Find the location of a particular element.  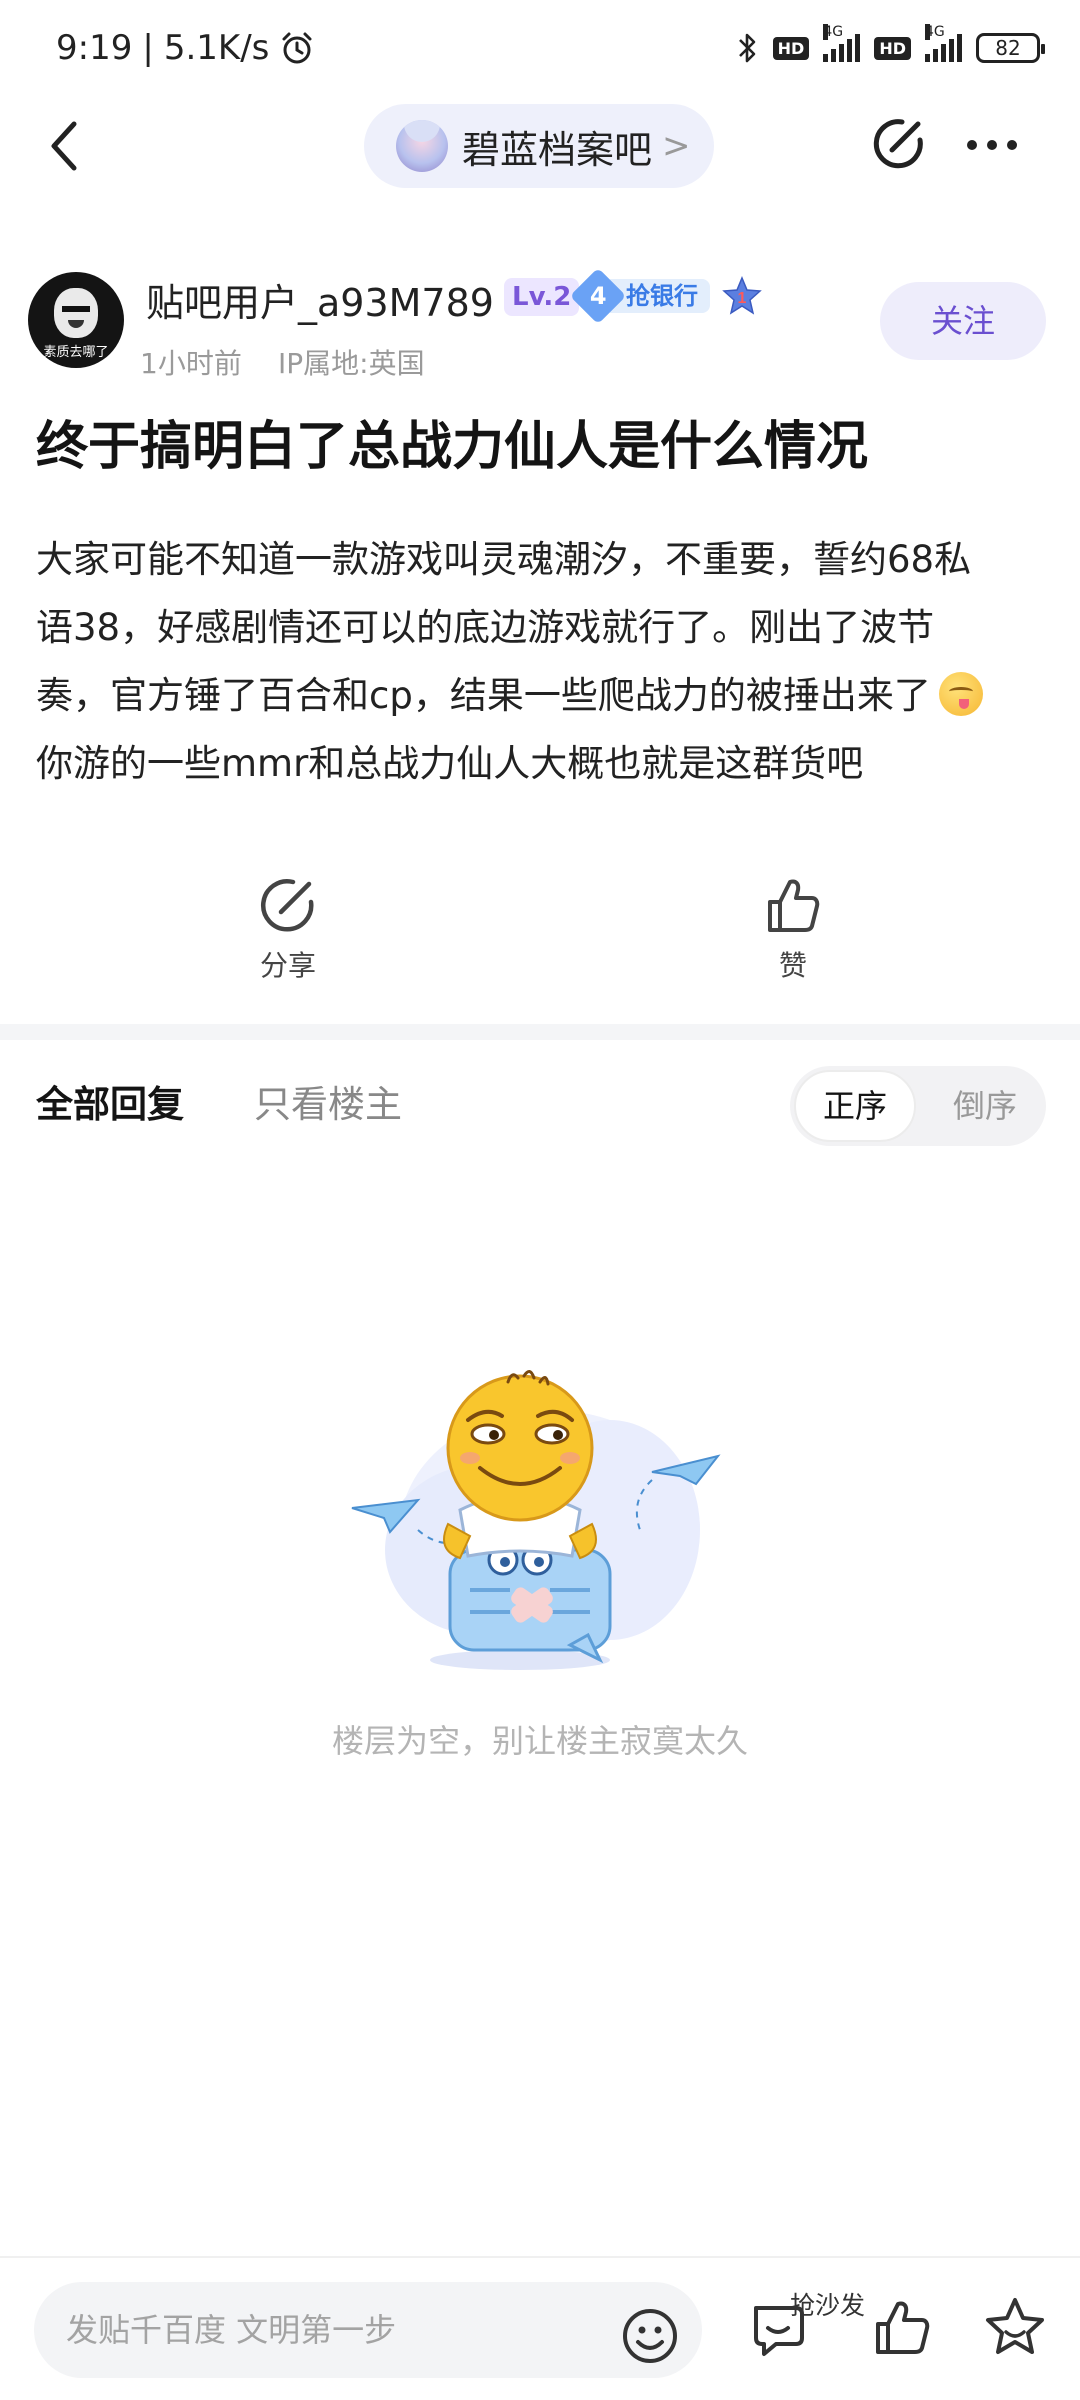

hd-badge-2: HD is located at coordinates (892, 48).